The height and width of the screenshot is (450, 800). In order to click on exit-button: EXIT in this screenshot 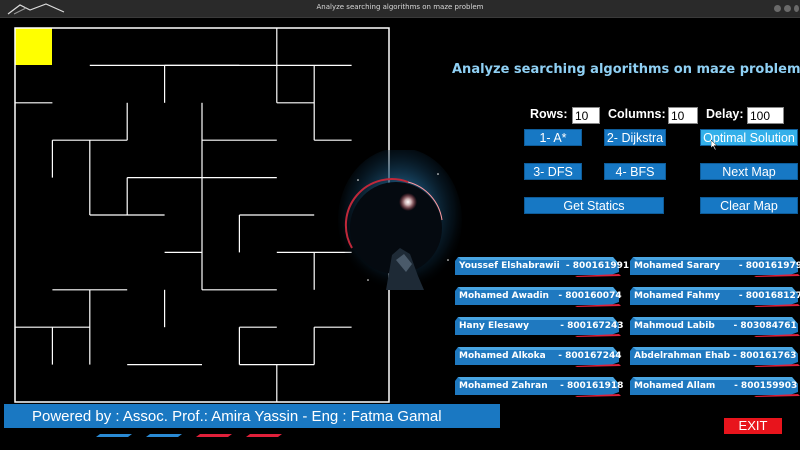, I will do `click(753, 426)`.